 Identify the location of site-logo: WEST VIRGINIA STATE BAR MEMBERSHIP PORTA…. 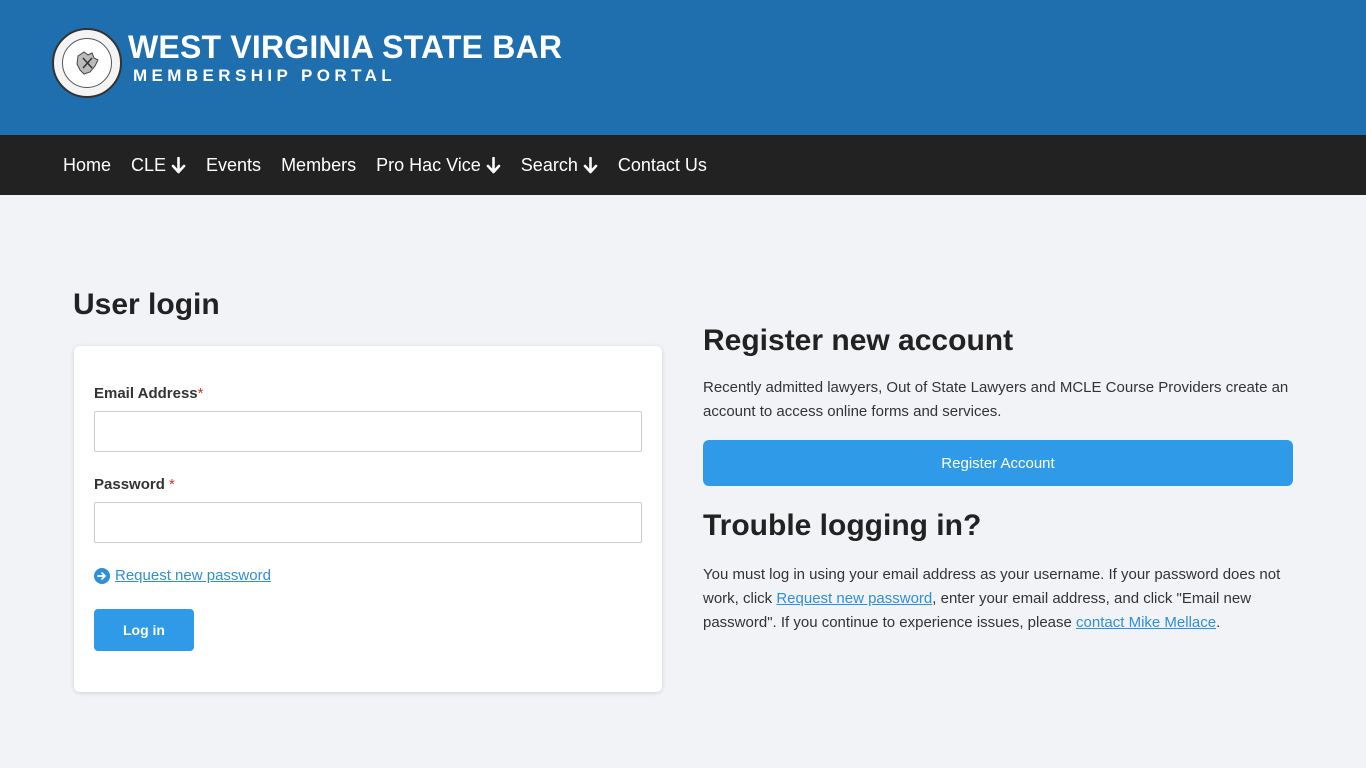
(307, 63).